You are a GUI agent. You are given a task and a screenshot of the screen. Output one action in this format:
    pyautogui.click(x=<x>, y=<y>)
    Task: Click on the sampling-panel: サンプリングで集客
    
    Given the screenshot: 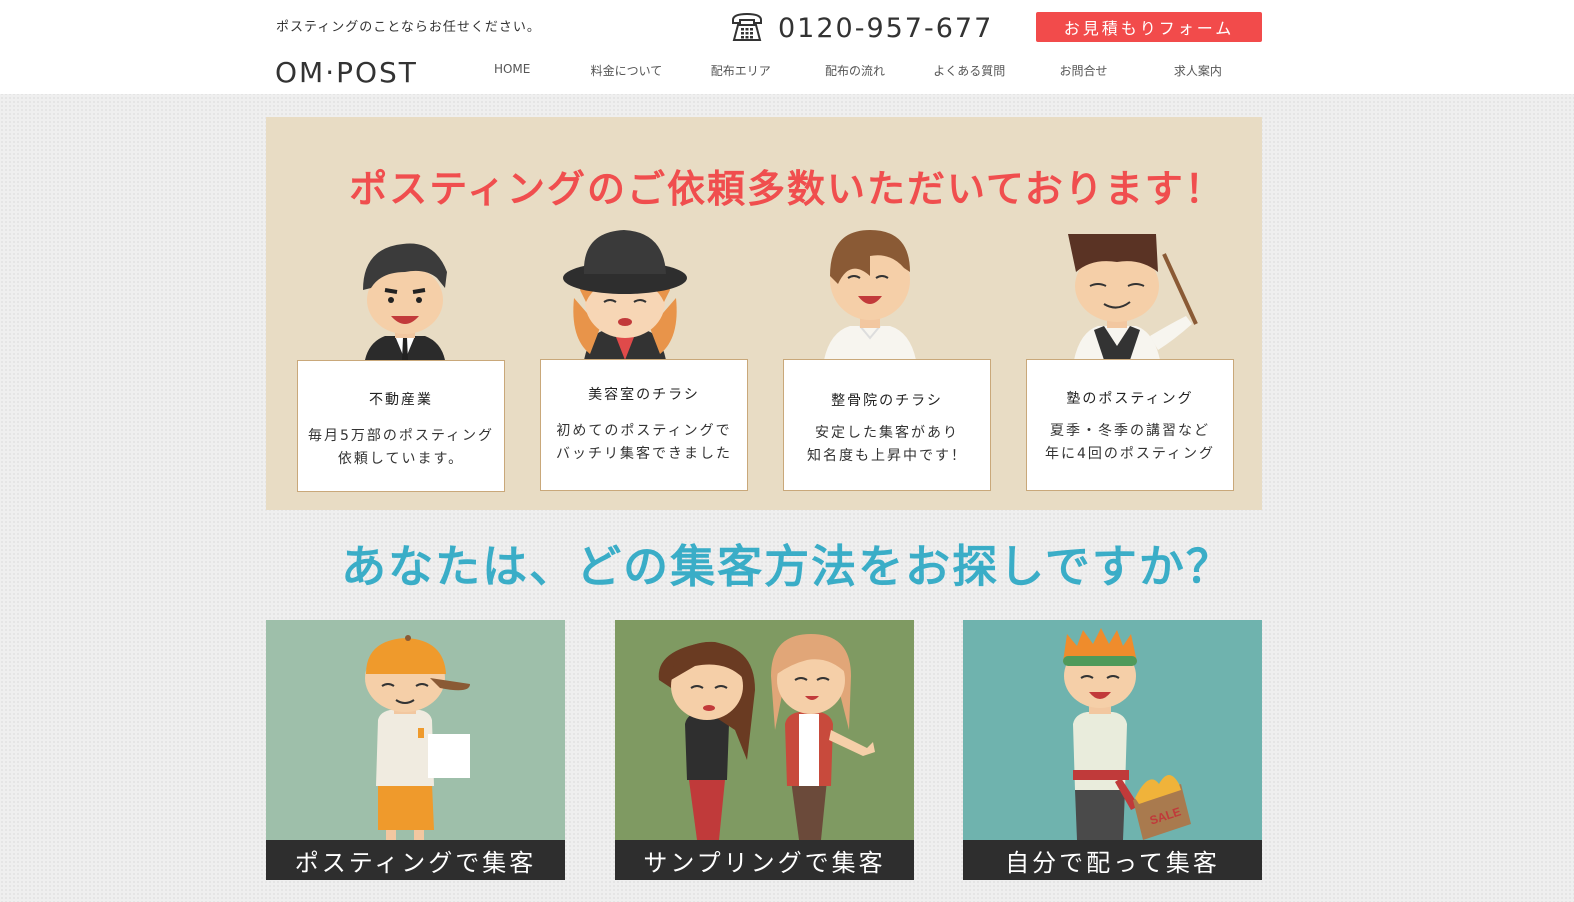 What is the action you would take?
    pyautogui.click(x=764, y=750)
    